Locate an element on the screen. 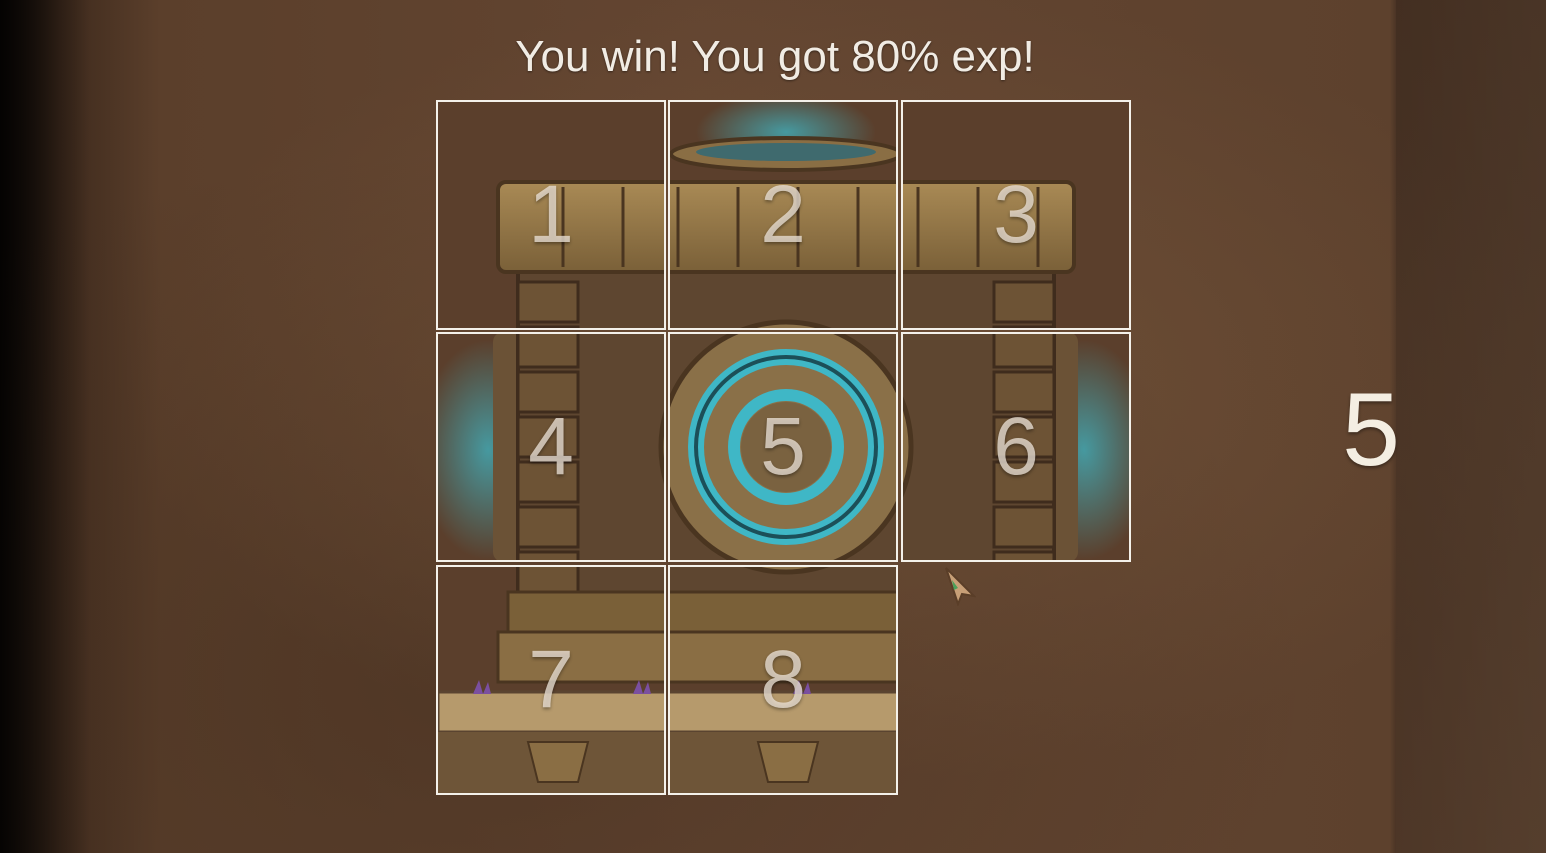 The width and height of the screenshot is (1546, 853). tile-number: 5 is located at coordinates (783, 446).